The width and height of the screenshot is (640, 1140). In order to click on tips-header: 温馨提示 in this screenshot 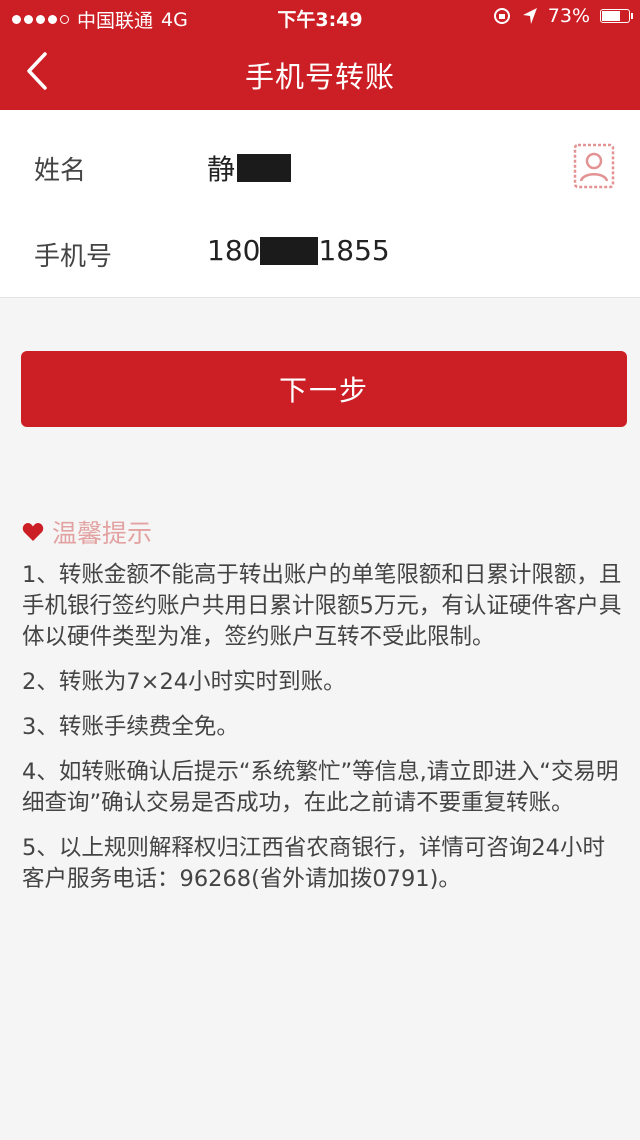, I will do `click(87, 532)`.